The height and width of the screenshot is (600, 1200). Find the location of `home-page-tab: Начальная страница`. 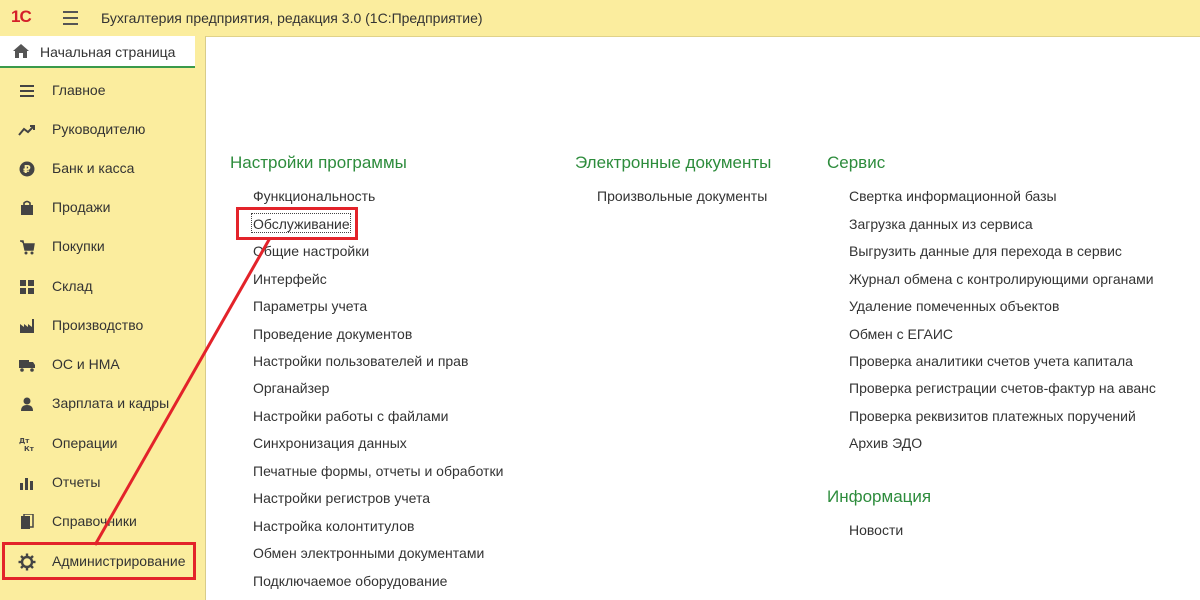

home-page-tab: Начальная страница is located at coordinates (97, 52).